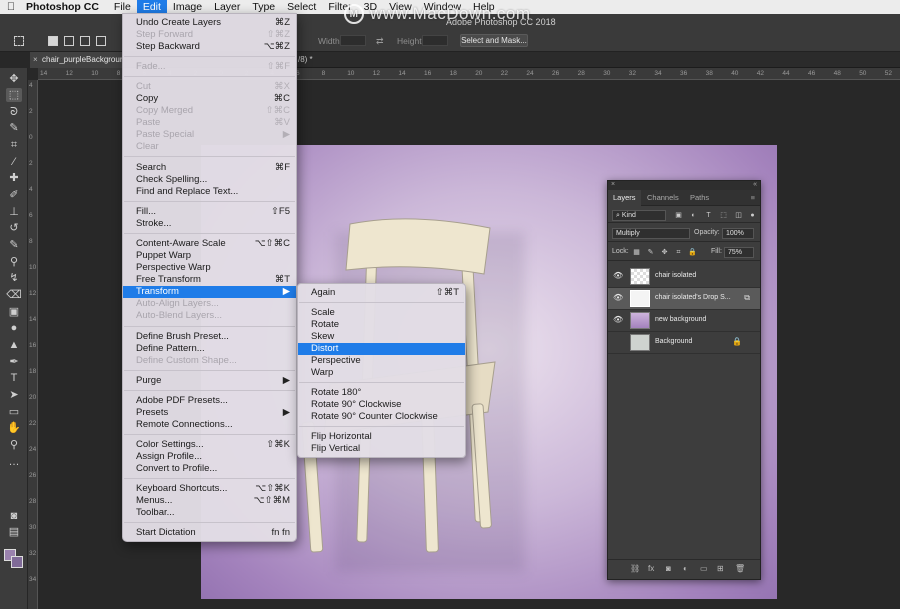 Image resolution: width=900 pixels, height=609 pixels. I want to click on menu-file: File, so click(122, 7).